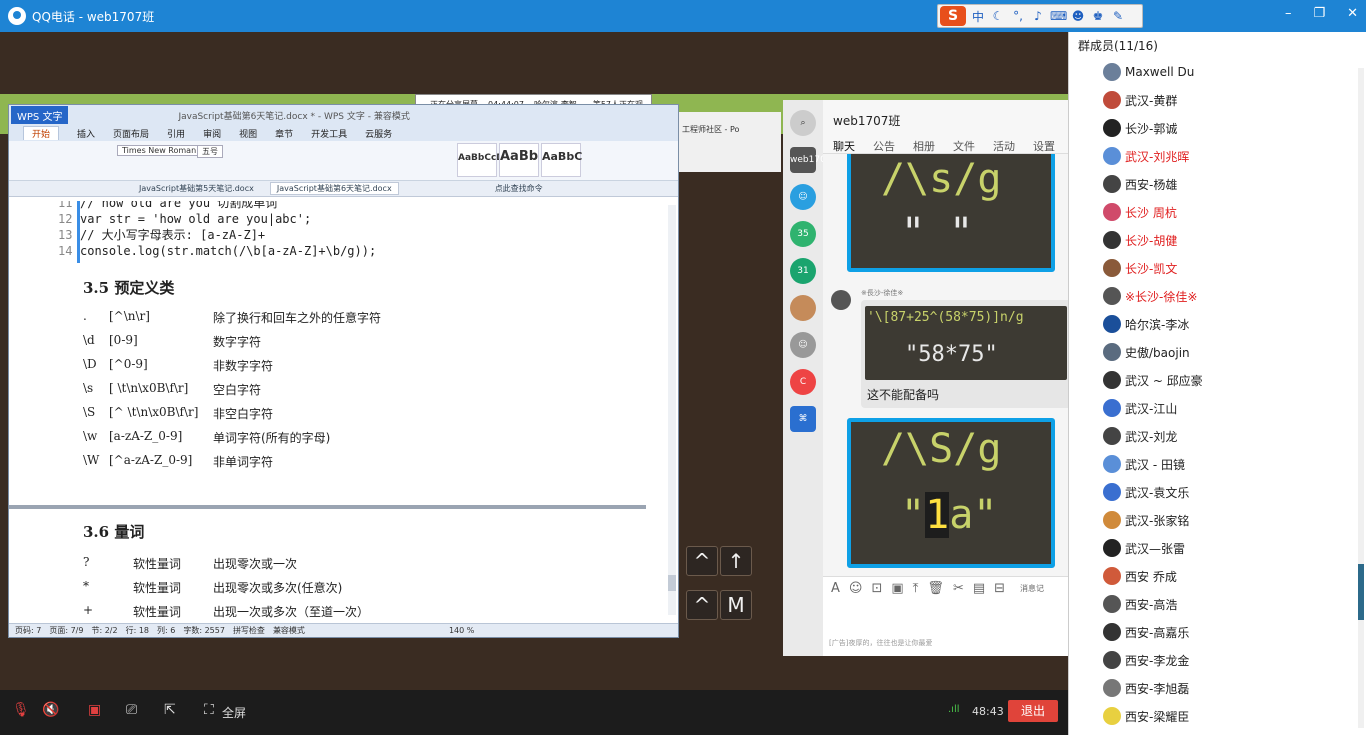 The image size is (1366, 735). What do you see at coordinates (1140, 604) in the screenshot?
I see `member-item: 西安-高浩` at bounding box center [1140, 604].